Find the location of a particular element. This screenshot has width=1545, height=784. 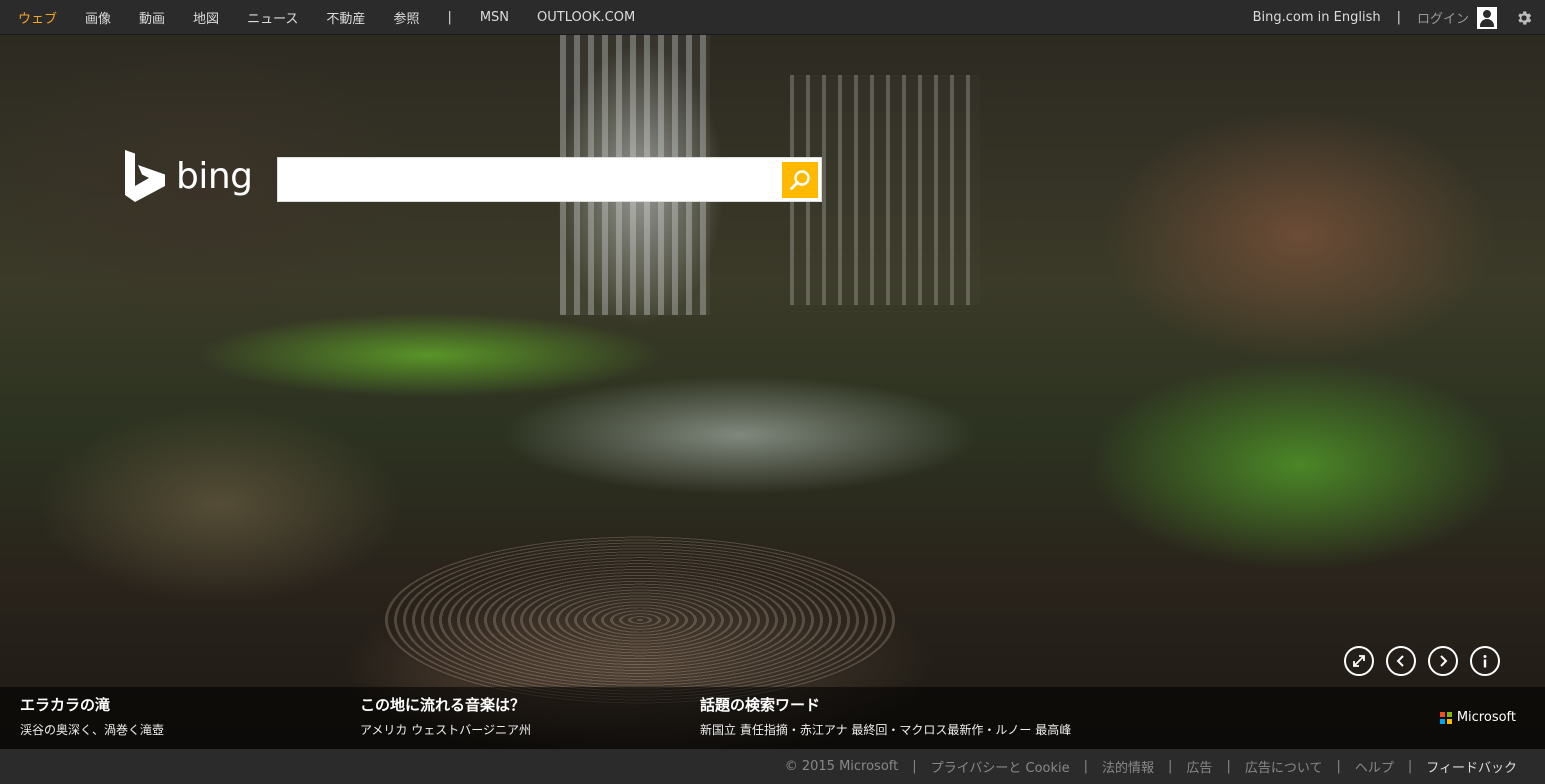

expand-button is located at coordinates (1359, 661).